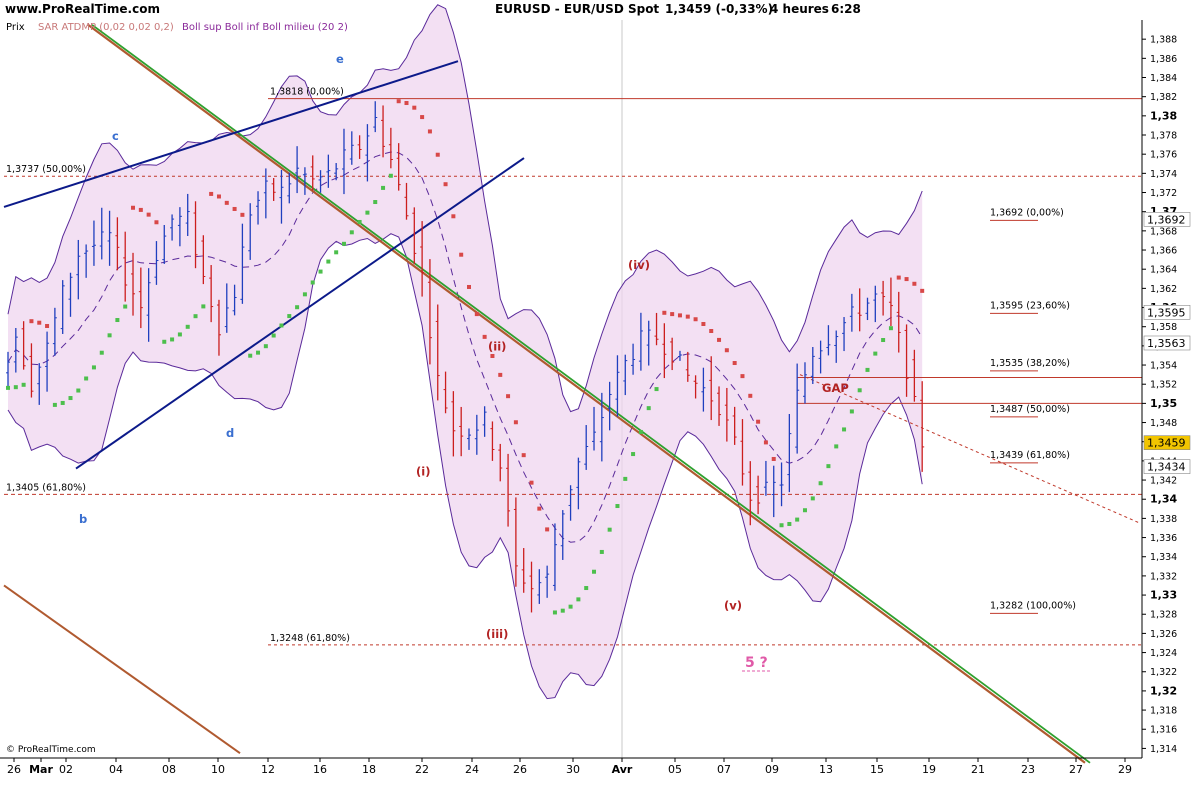 This screenshot has height=804, width=1200. What do you see at coordinates (497, 634) in the screenshot?
I see `wave-label: (iii)` at bounding box center [497, 634].